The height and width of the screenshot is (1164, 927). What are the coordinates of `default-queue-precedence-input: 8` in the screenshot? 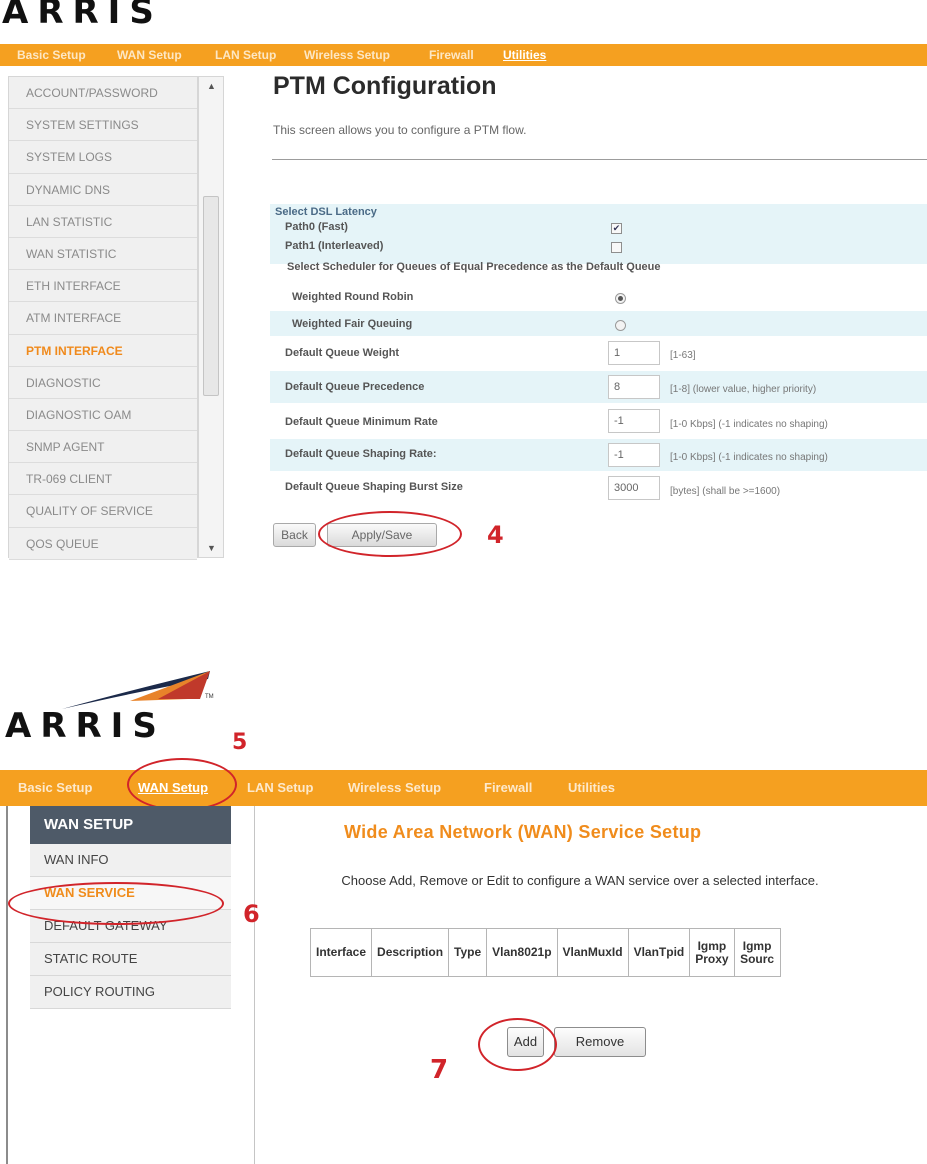 It's located at (634, 387).